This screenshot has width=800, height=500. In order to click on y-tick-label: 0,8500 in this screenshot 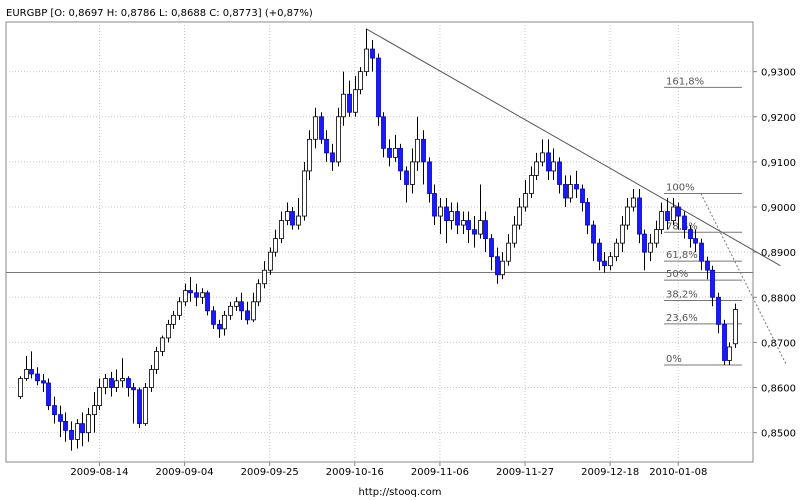, I will do `click(778, 434)`.